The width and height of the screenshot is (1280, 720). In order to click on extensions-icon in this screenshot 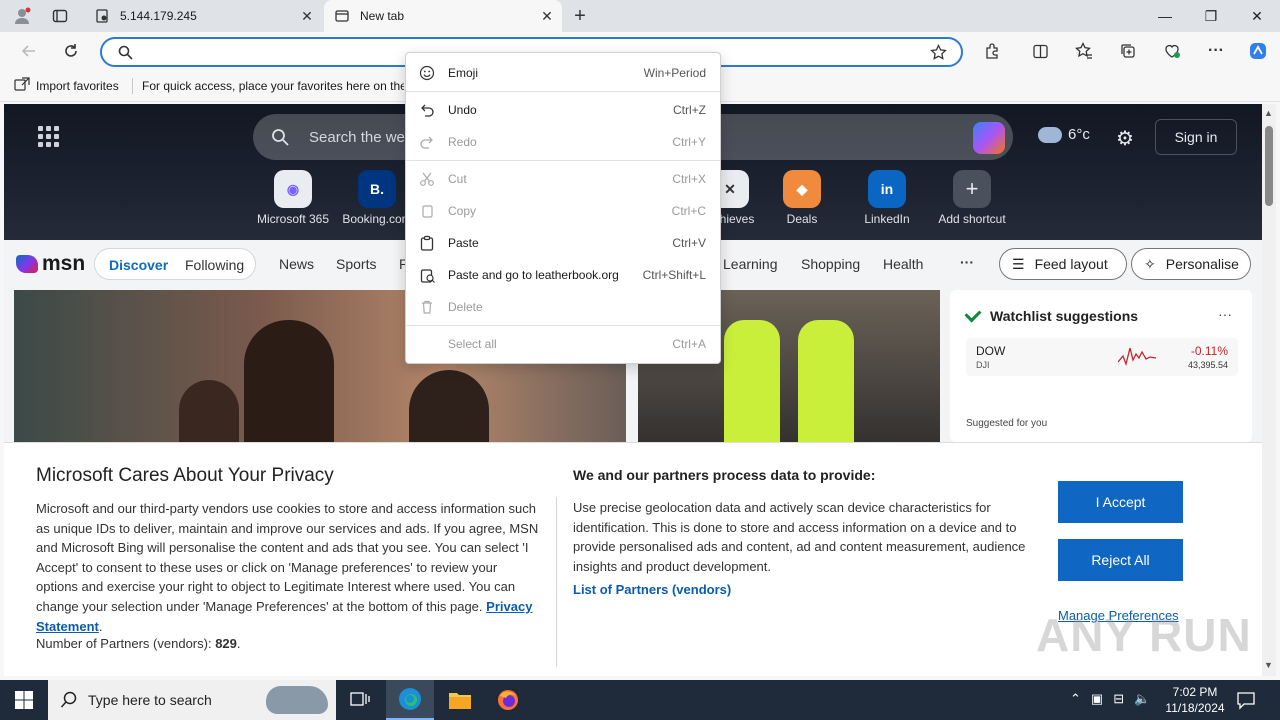, I will do `click(992, 51)`.